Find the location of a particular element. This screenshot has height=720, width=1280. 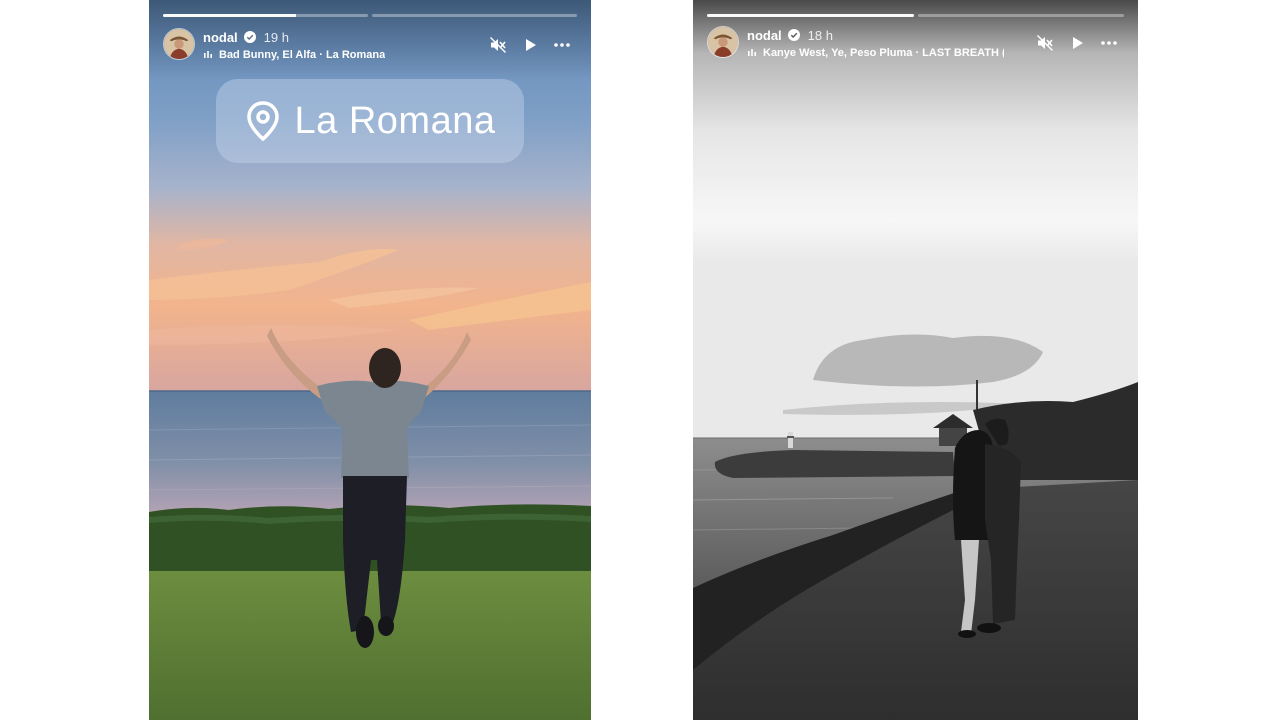

location-label: La Romana is located at coordinates (395, 120).